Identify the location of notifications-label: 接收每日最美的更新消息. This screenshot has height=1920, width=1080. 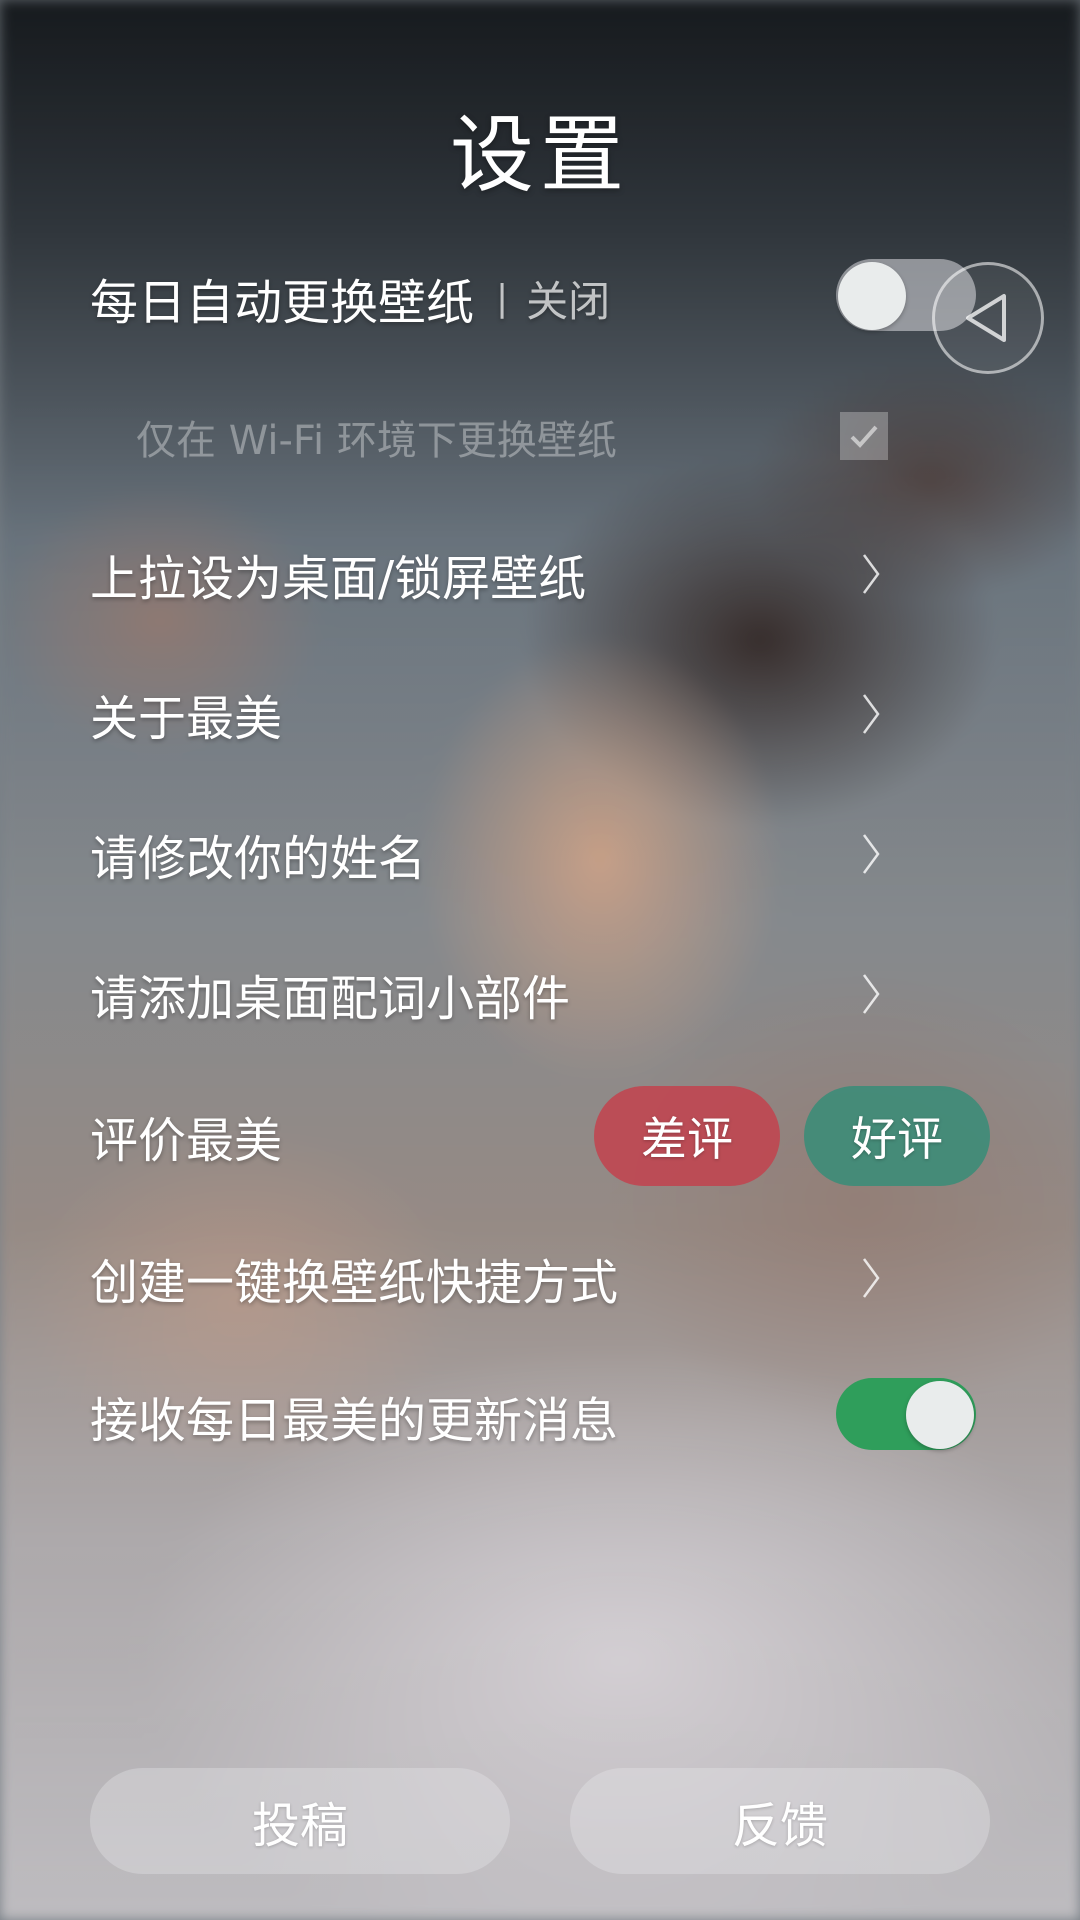
(354, 1421).